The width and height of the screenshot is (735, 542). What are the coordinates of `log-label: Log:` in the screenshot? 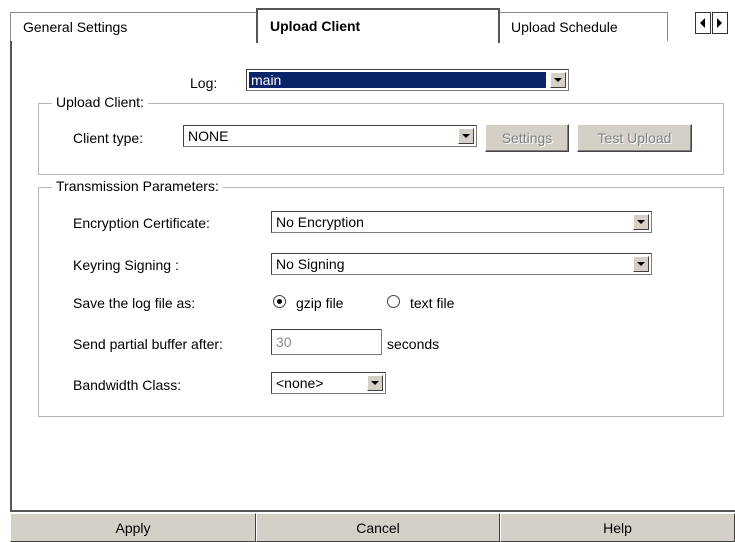 It's located at (204, 83).